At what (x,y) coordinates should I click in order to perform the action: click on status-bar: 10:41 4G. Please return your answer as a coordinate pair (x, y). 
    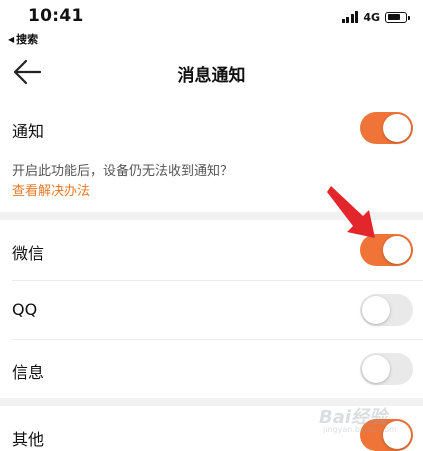
    Looking at the image, I should click on (211, 15).